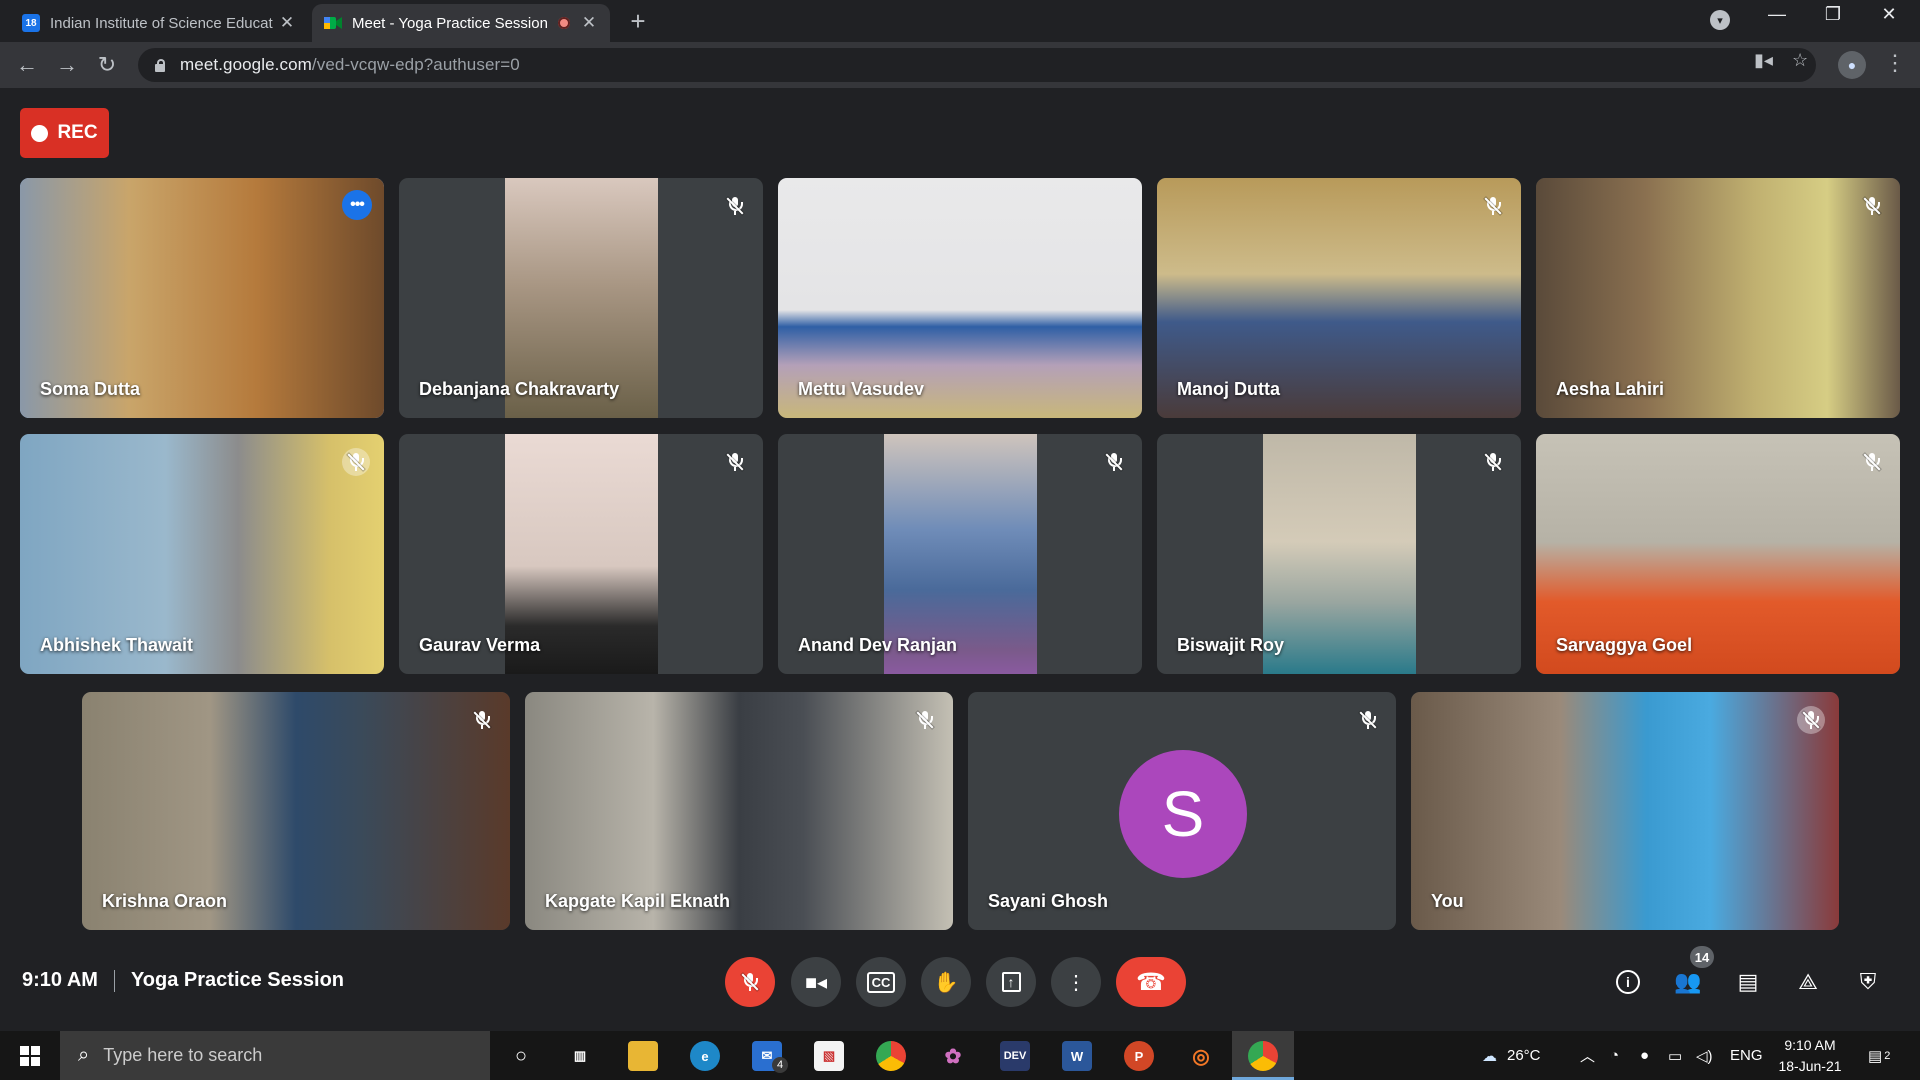 This screenshot has width=1920, height=1080. What do you see at coordinates (165, 901) in the screenshot?
I see `participant-name: Krishna Oraon` at bounding box center [165, 901].